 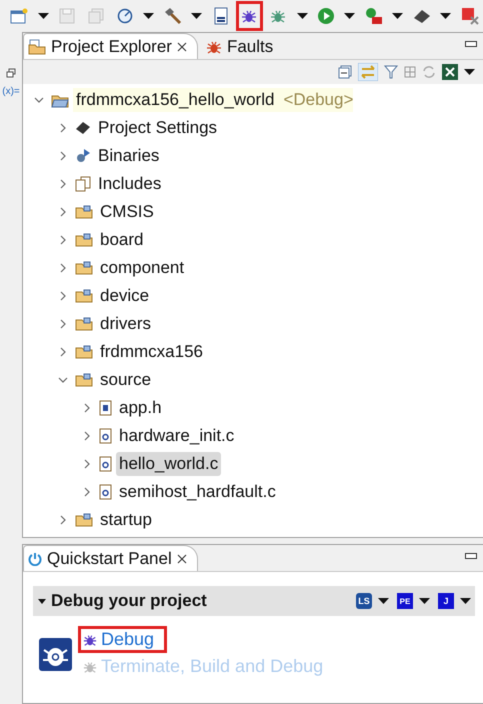 What do you see at coordinates (83, 156) in the screenshot?
I see `binaries-icon` at bounding box center [83, 156].